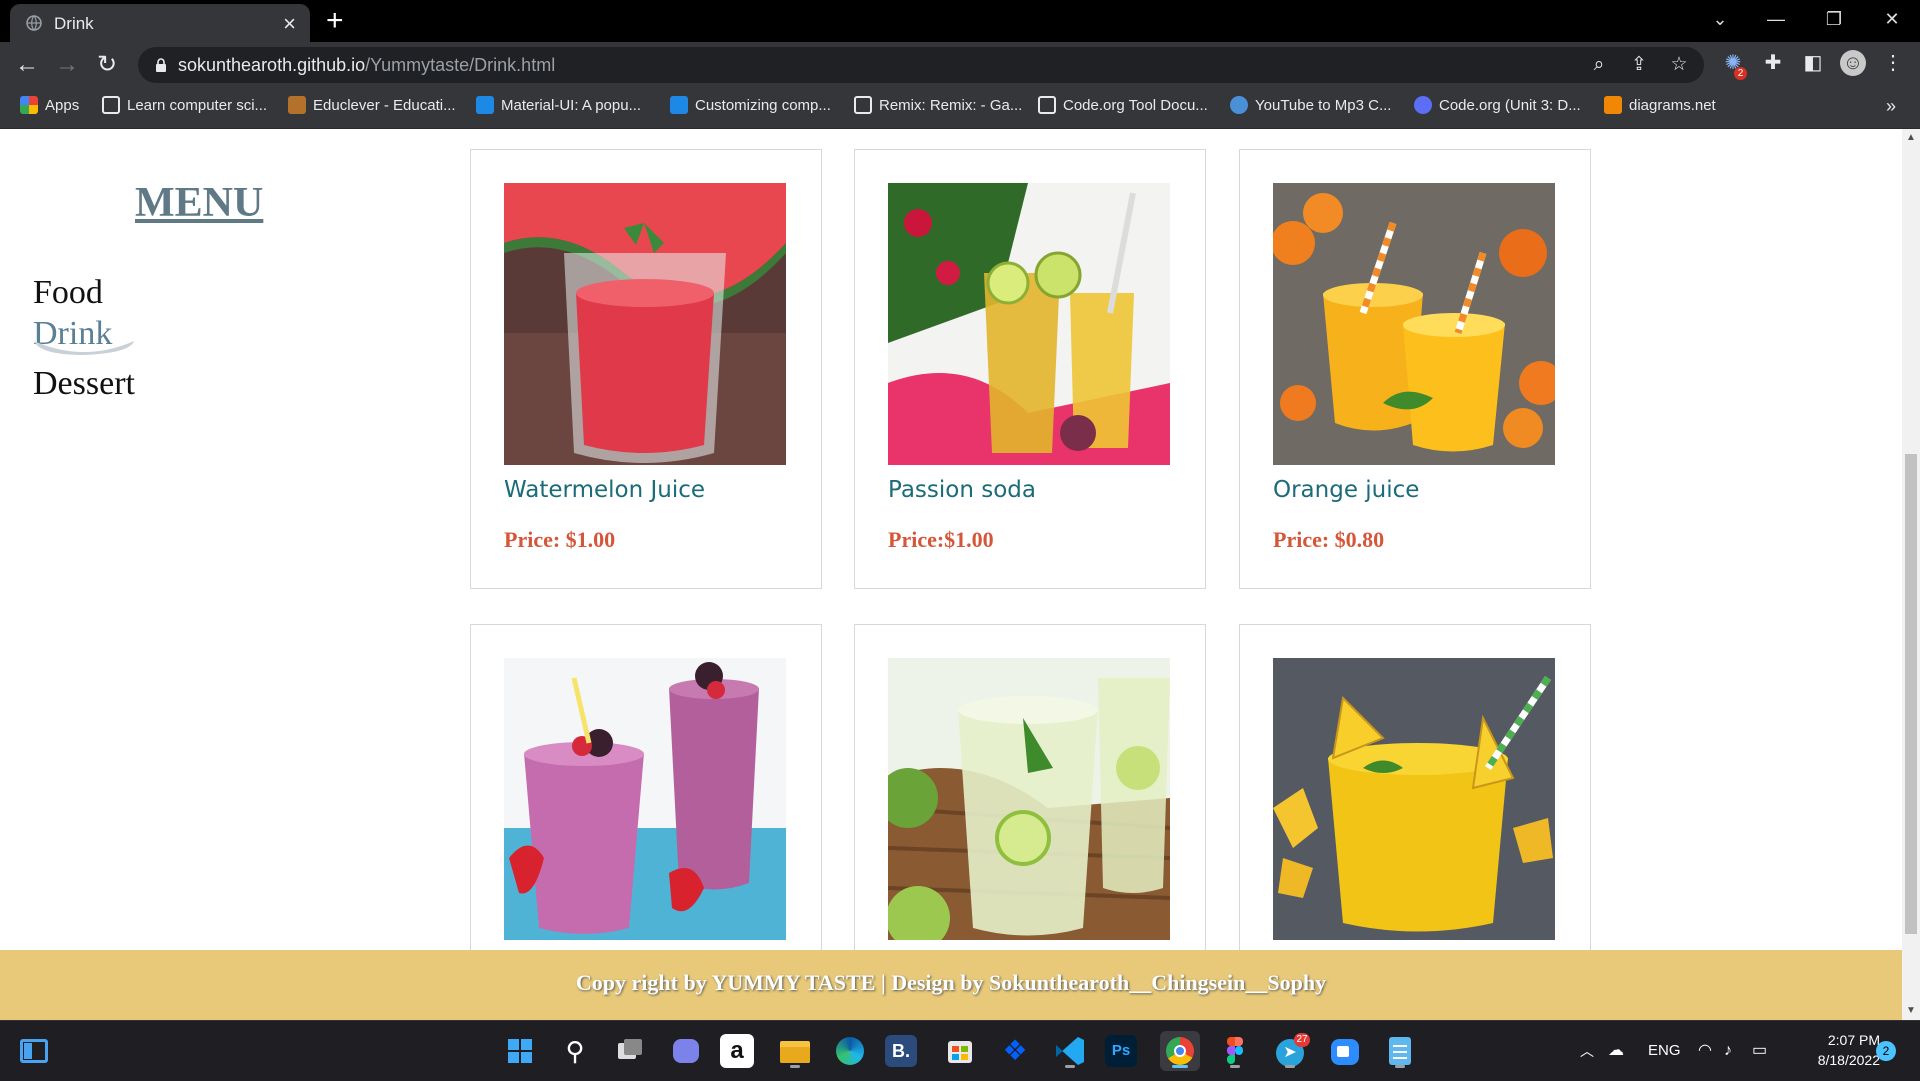 The height and width of the screenshot is (1081, 1920). Describe the element at coordinates (1776, 21) in the screenshot. I see `minimize-button: —` at that location.